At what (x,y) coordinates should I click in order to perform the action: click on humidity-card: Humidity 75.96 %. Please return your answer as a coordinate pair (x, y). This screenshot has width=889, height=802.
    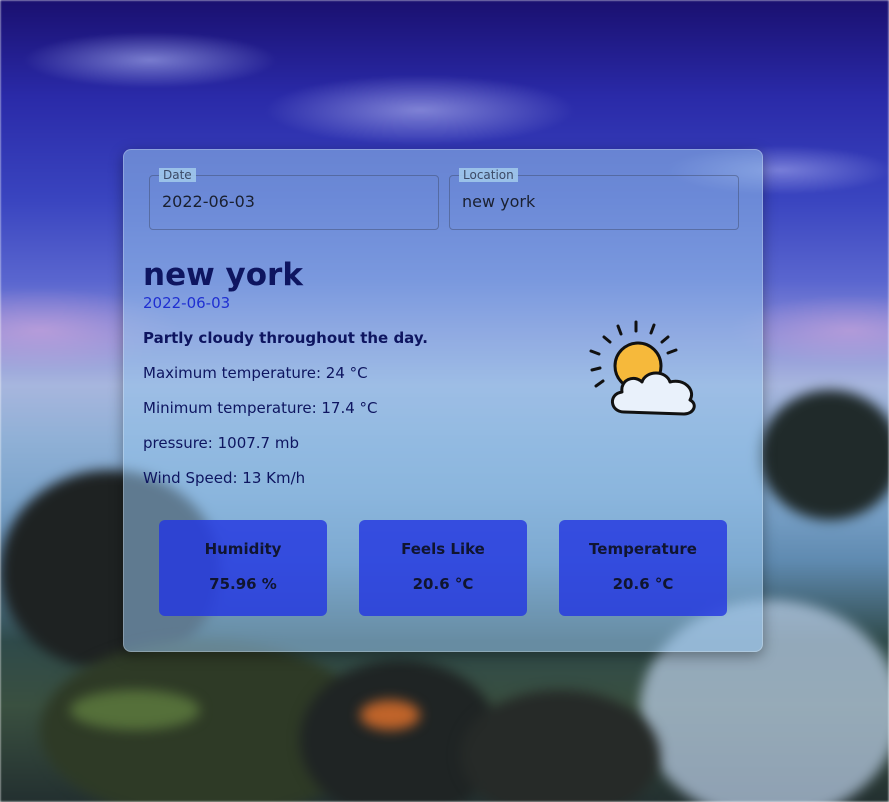
    Looking at the image, I should click on (243, 568).